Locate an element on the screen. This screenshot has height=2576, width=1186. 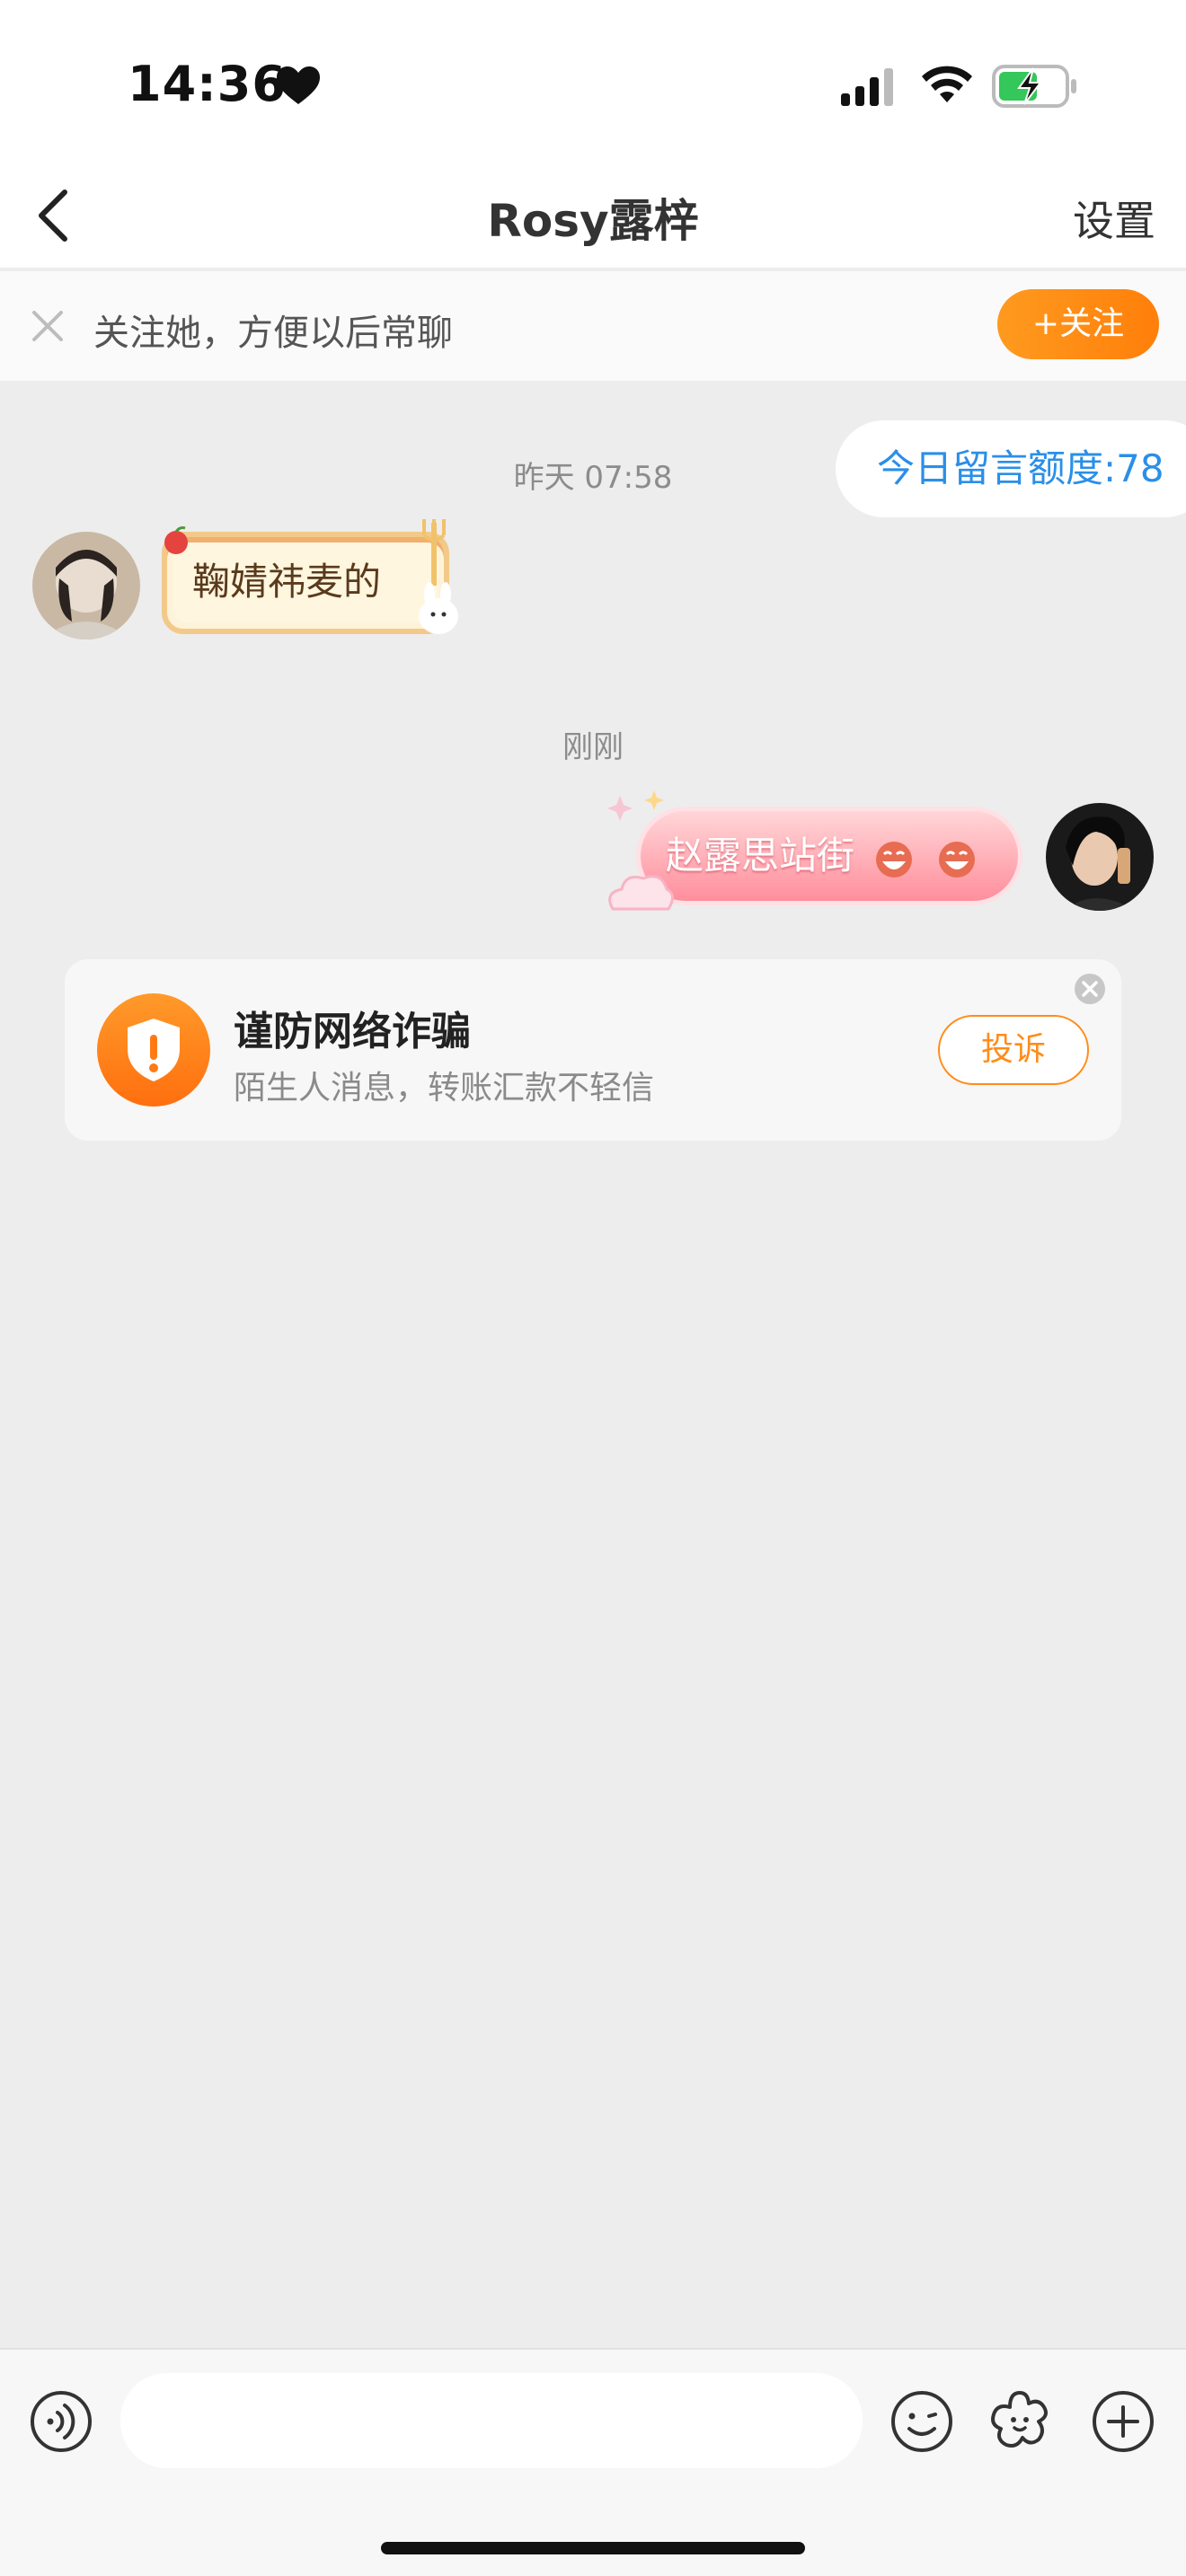
sparkle-decoration-icon is located at coordinates (635, 805).